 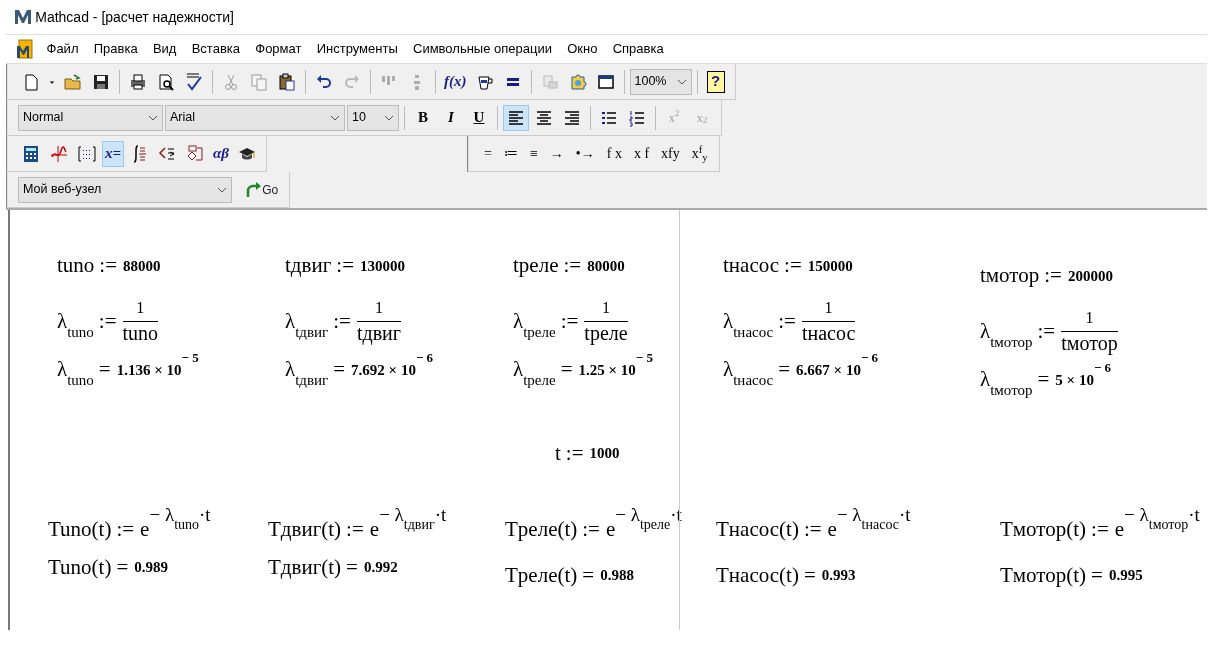 I want to click on evaluation-toolbar-button: x=, so click(x=113, y=153).